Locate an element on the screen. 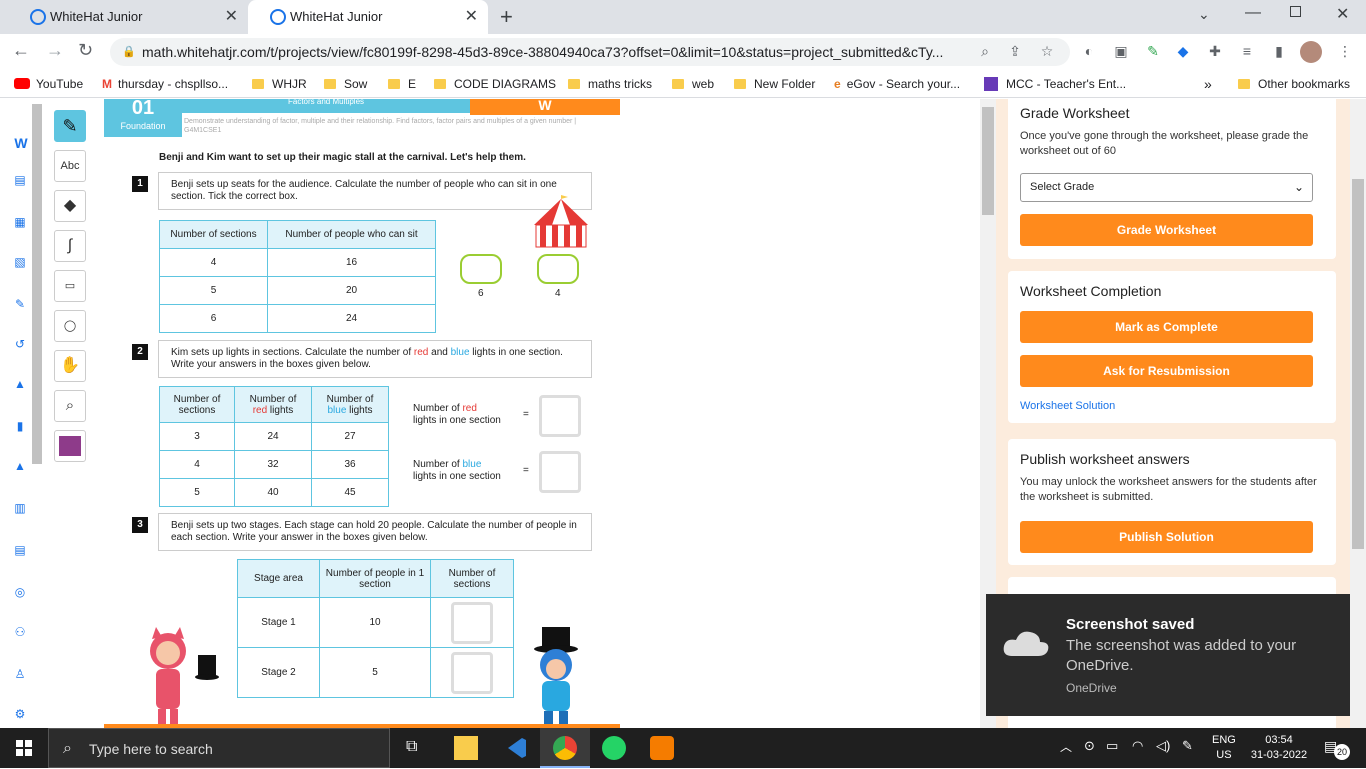  bookmark-folder-sow: Sow is located at coordinates (345, 84).